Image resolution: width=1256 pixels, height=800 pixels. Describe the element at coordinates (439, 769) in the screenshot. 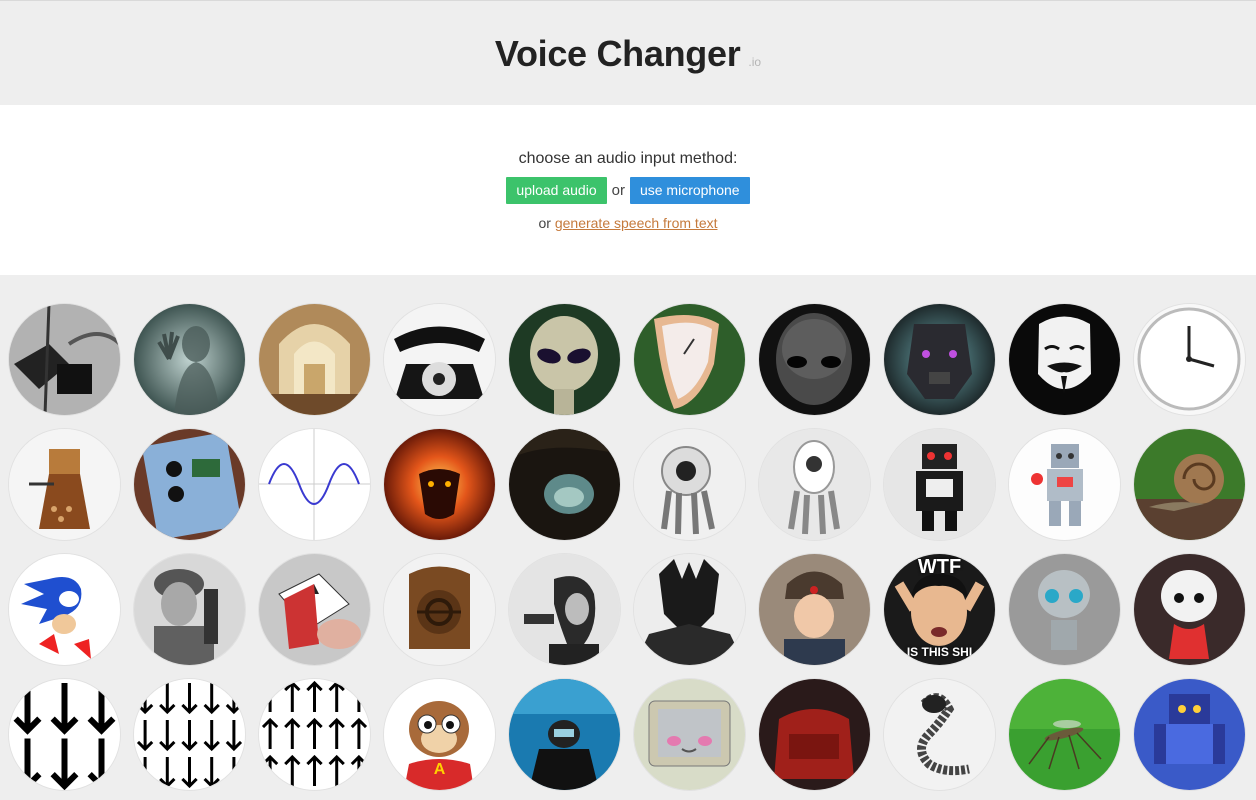

I see `thumbnail-top-text: A` at that location.